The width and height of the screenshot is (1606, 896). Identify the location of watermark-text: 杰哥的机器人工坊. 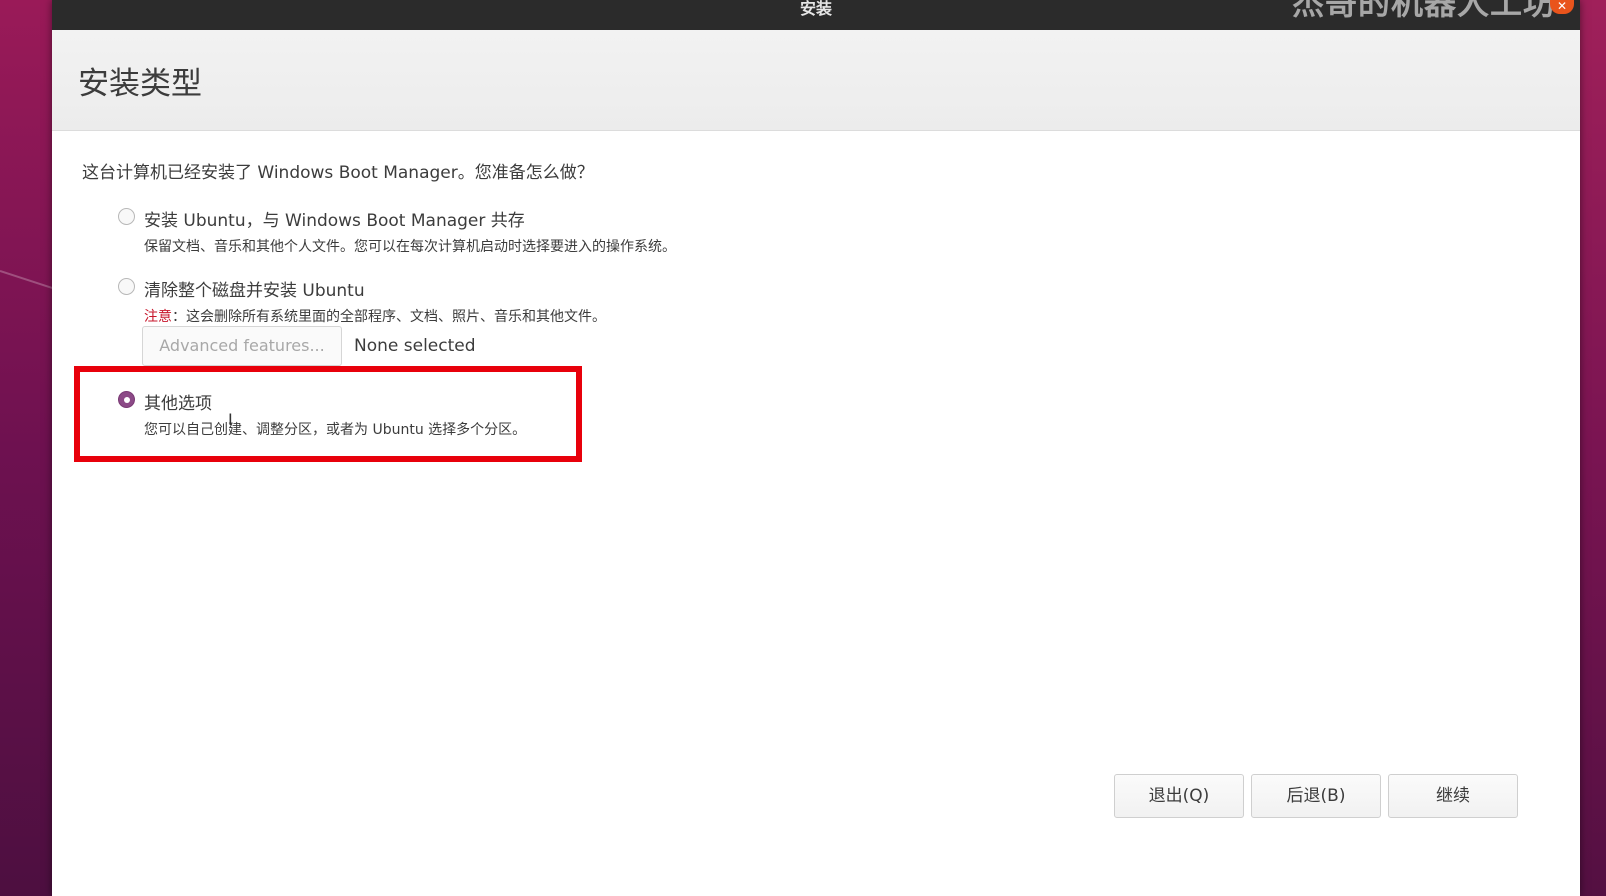
(1423, 11).